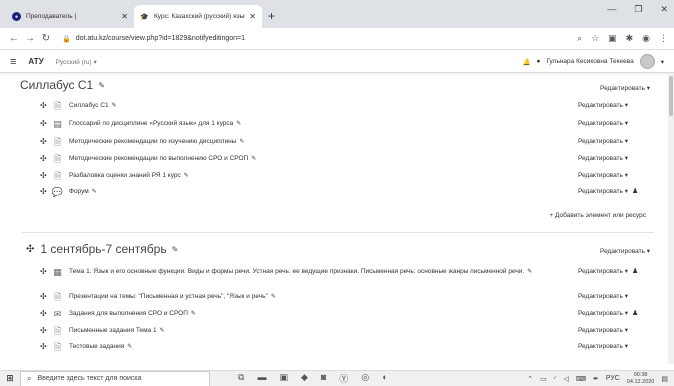 This screenshot has width=674, height=386. I want to click on page-scrollbar, so click(671, 219).